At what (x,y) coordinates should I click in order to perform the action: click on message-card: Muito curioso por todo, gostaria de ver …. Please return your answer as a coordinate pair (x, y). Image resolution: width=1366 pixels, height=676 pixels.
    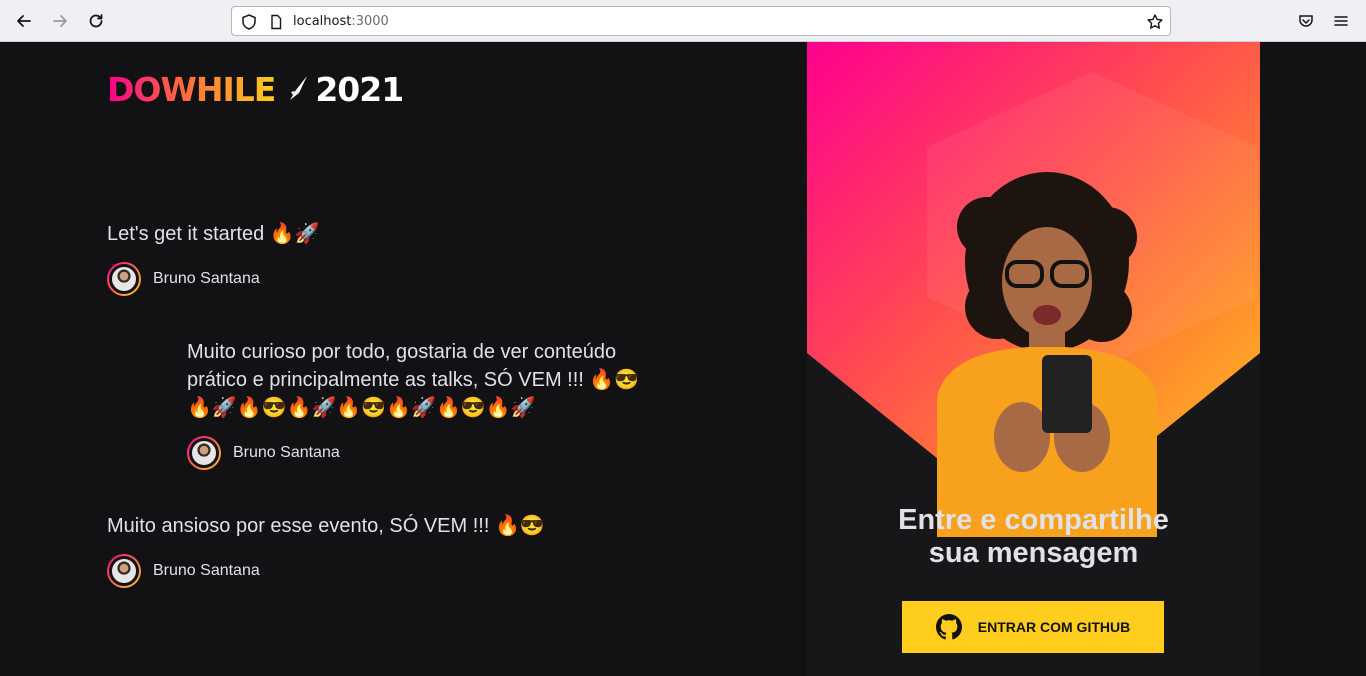
    Looking at the image, I should click on (417, 404).